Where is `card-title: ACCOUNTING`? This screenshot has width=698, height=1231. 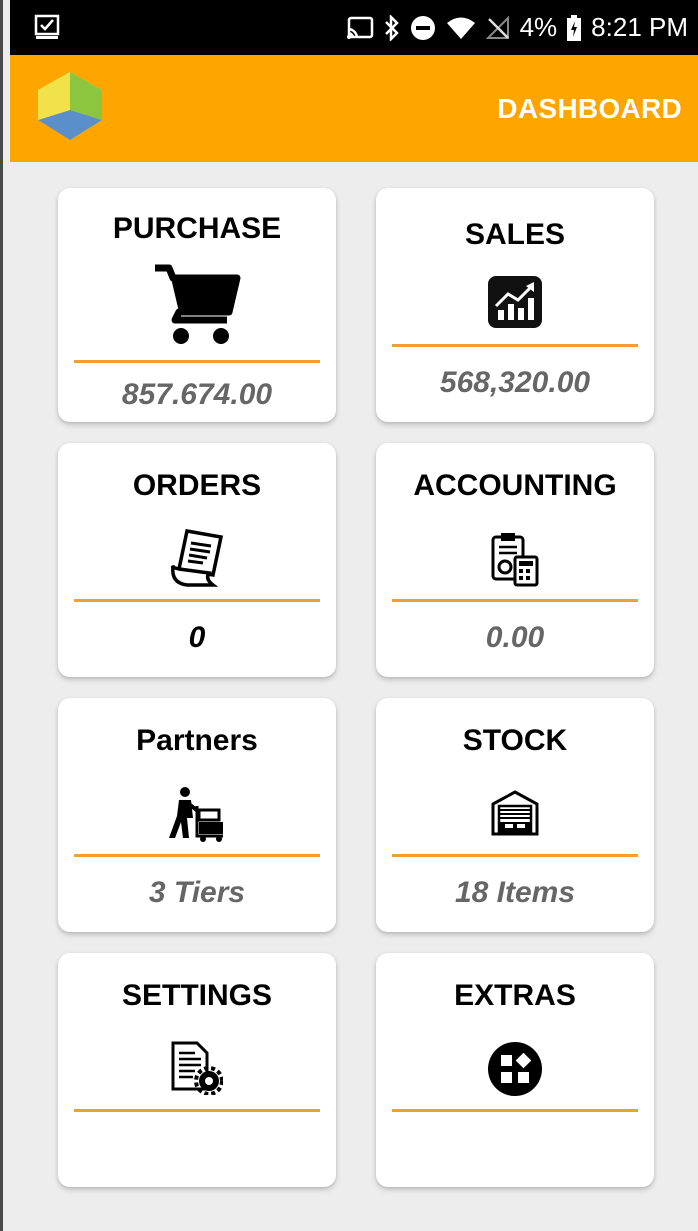
card-title: ACCOUNTING is located at coordinates (515, 485).